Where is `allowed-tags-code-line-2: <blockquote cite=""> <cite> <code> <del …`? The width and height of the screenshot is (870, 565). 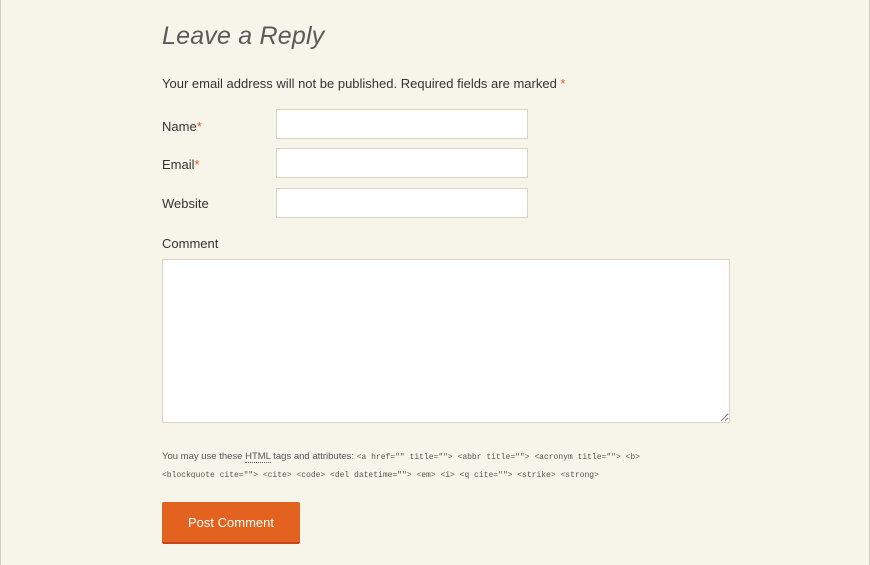 allowed-tags-code-line-2: <blockquote cite=""> <cite> <code> <del … is located at coordinates (380, 475).